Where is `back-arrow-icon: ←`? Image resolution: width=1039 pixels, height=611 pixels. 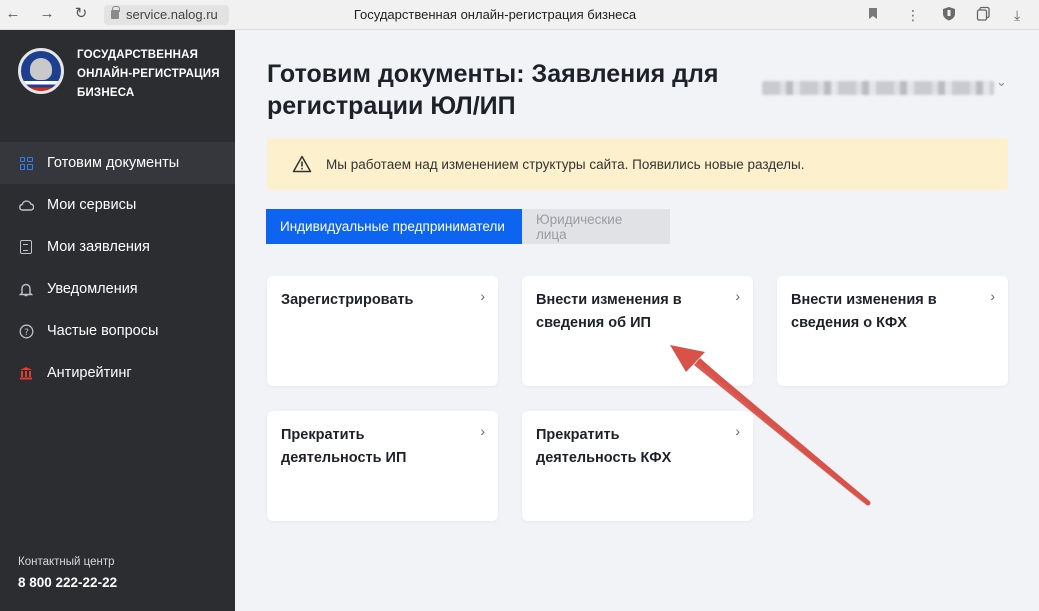 back-arrow-icon: ← is located at coordinates (13, 14).